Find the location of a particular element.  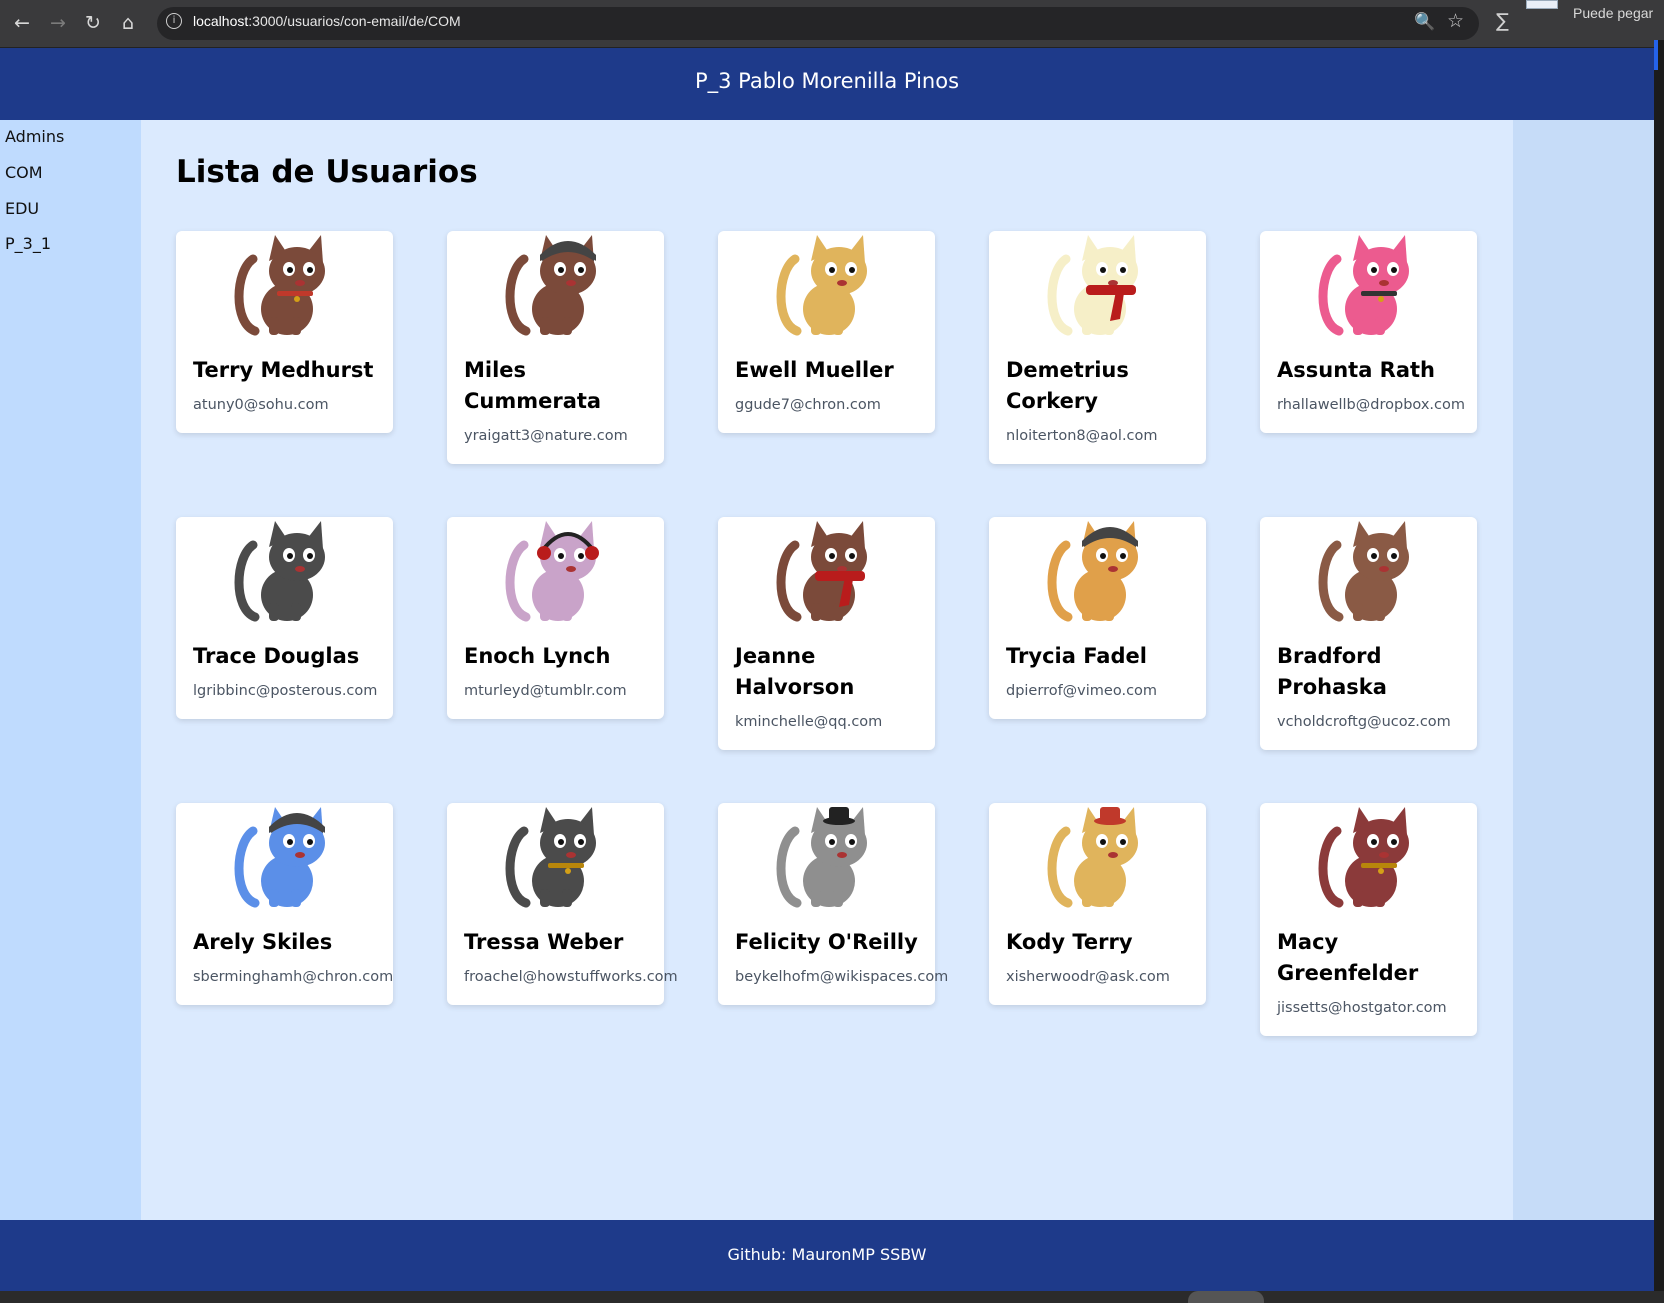

user-email: rhallawellb@dropbox.com is located at coordinates (1371, 405).